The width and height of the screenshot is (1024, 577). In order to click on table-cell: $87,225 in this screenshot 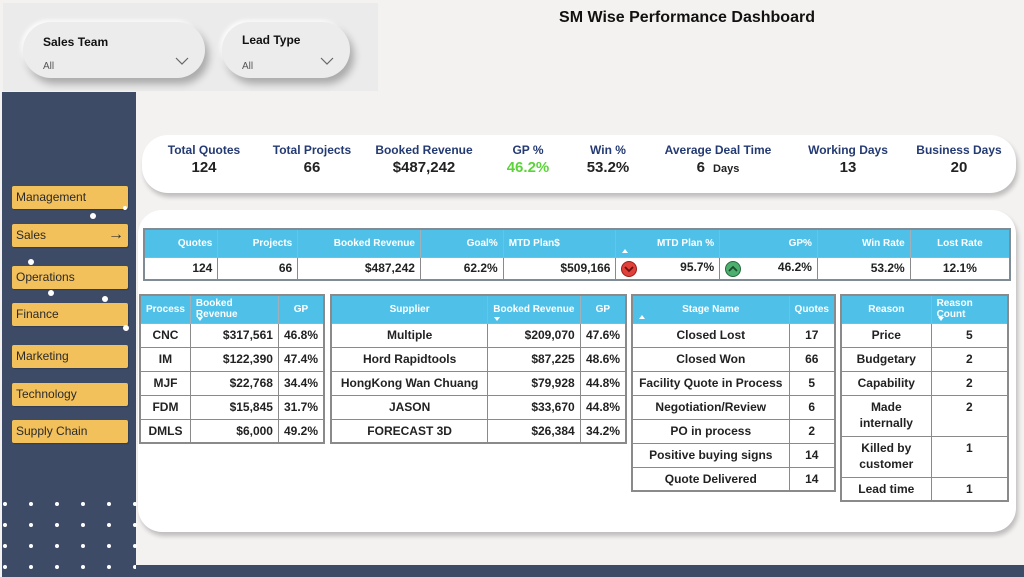, I will do `click(534, 359)`.